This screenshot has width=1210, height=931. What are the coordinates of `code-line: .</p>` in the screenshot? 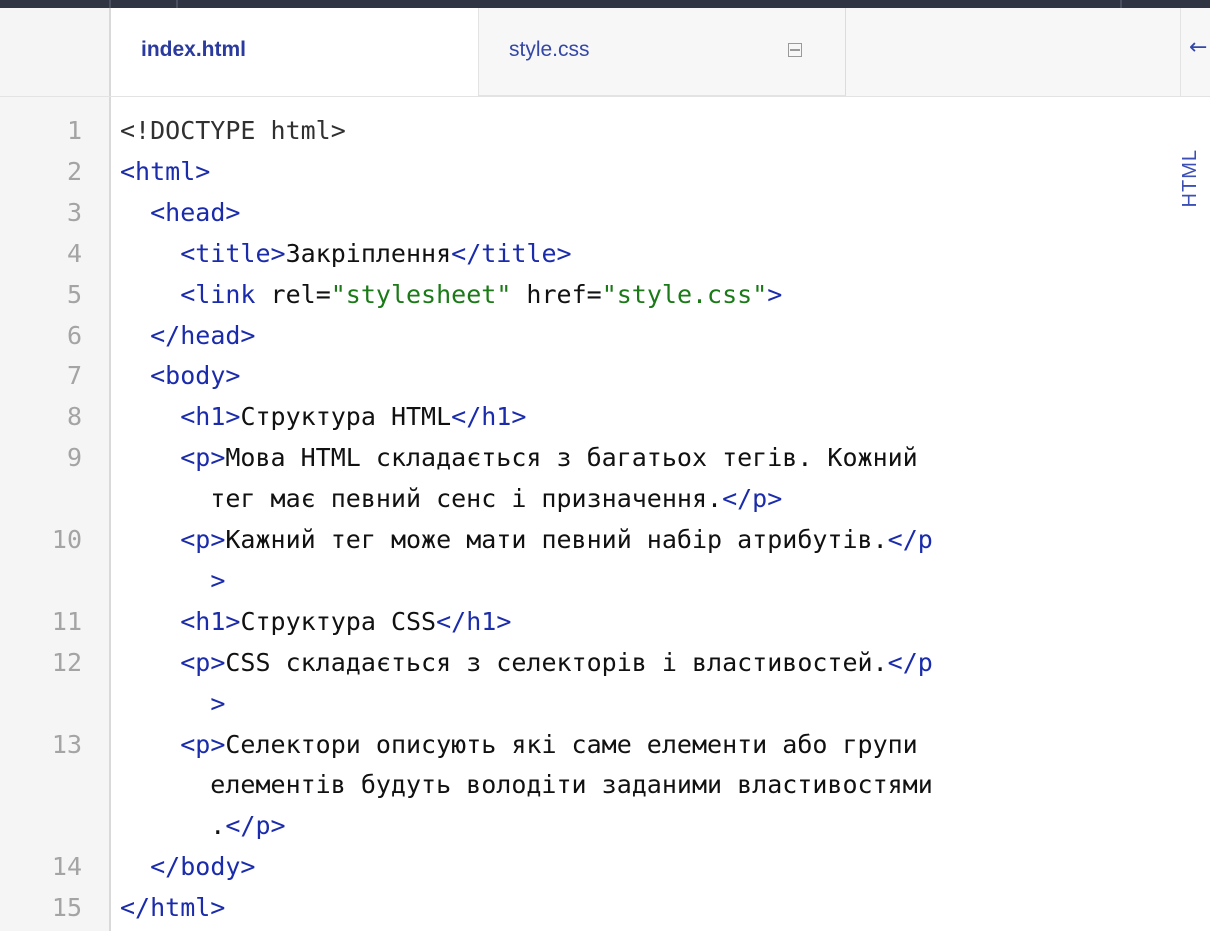 It's located at (590, 826).